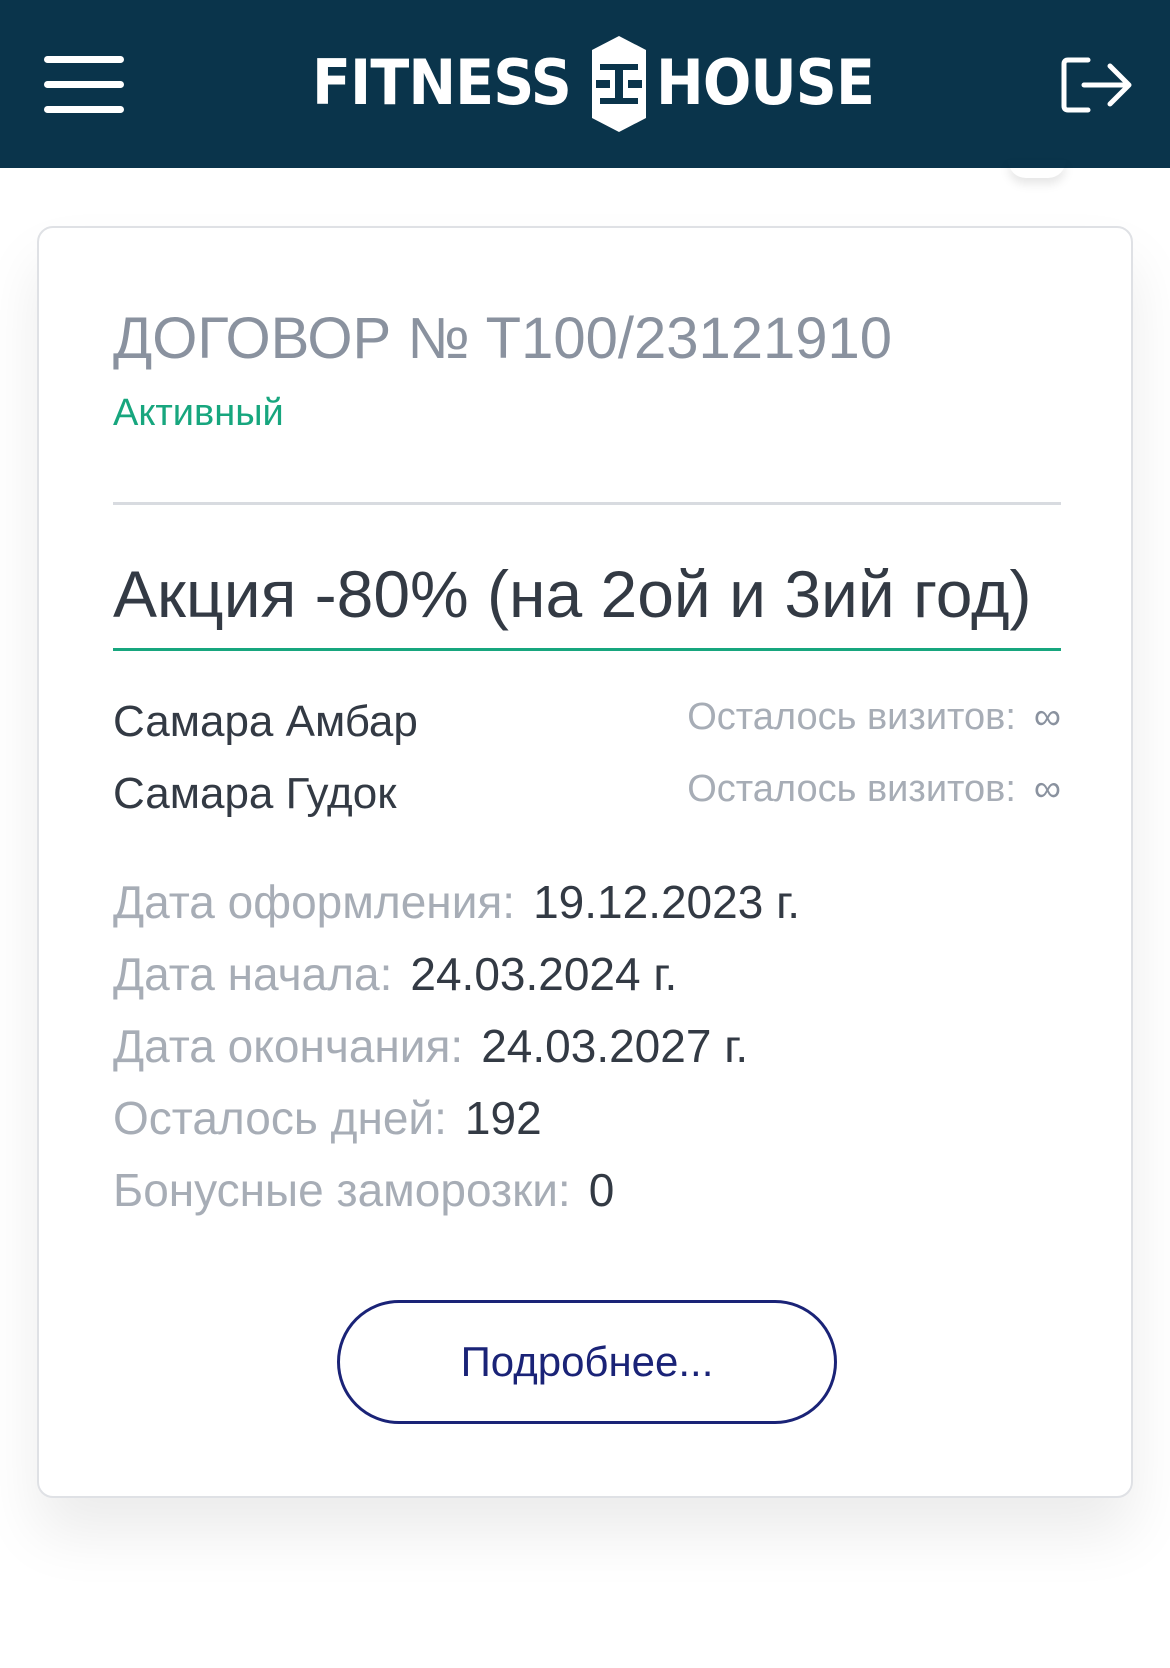 This screenshot has height=1668, width=1170. What do you see at coordinates (314, 902) in the screenshot?
I see `issue-date-label: Дата оформления:` at bounding box center [314, 902].